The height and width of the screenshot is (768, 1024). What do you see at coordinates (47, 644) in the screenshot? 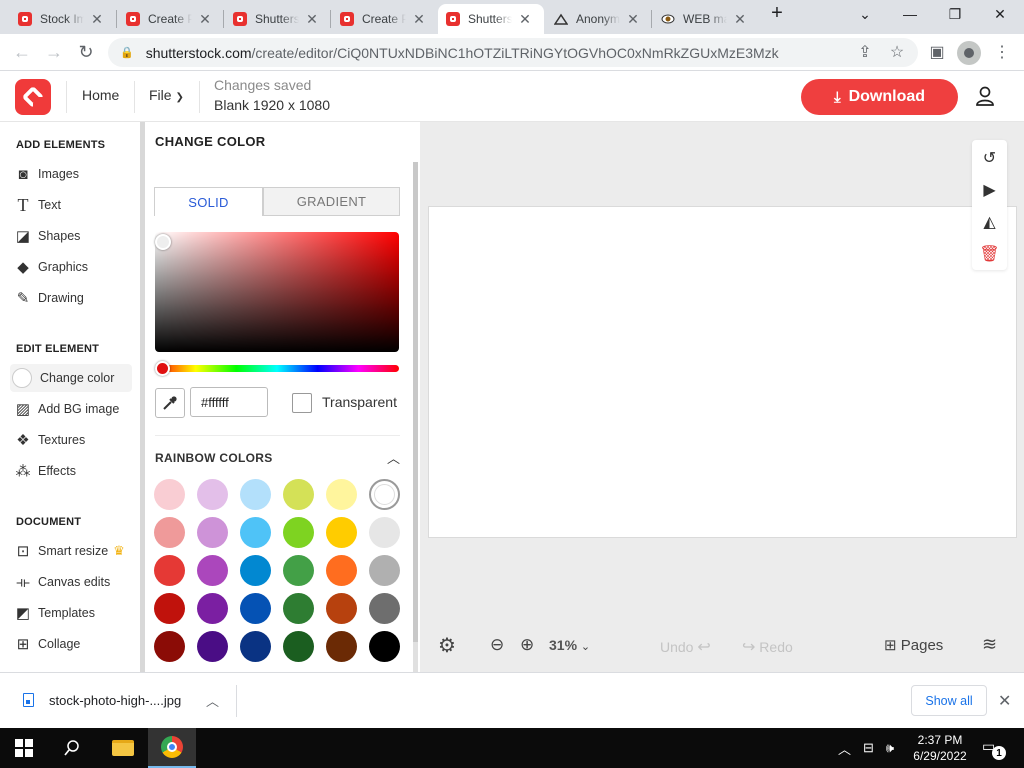
I see `sidebar-item-collage: ⊞ Collage` at bounding box center [47, 644].